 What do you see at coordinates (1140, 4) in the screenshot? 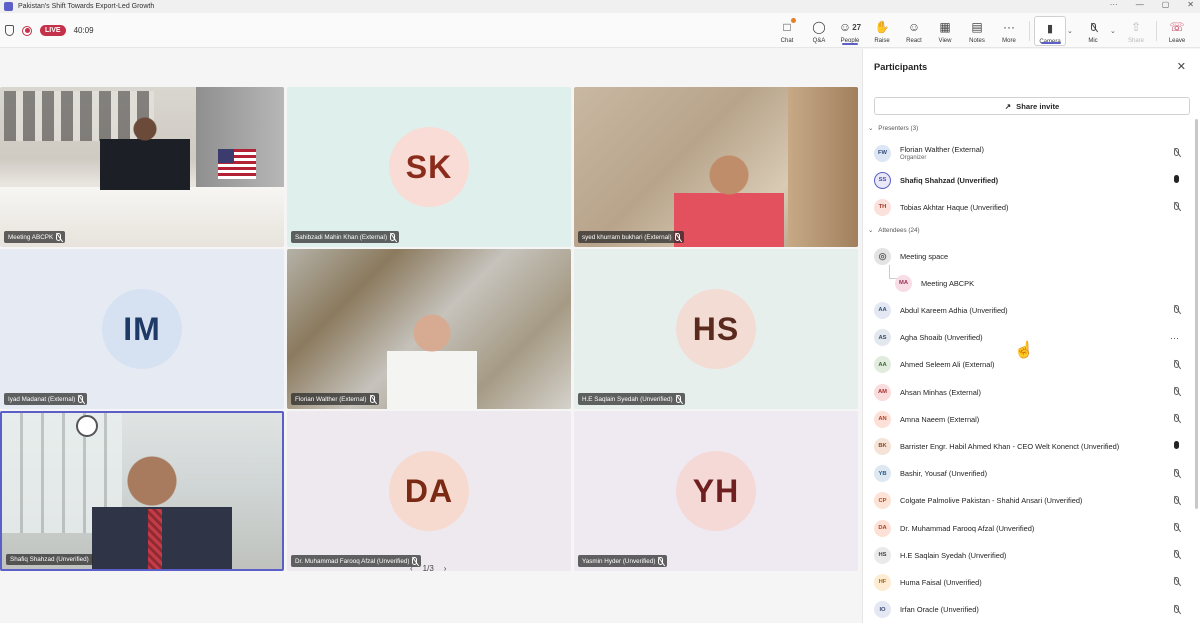
I see `minimize-button: —` at bounding box center [1140, 4].